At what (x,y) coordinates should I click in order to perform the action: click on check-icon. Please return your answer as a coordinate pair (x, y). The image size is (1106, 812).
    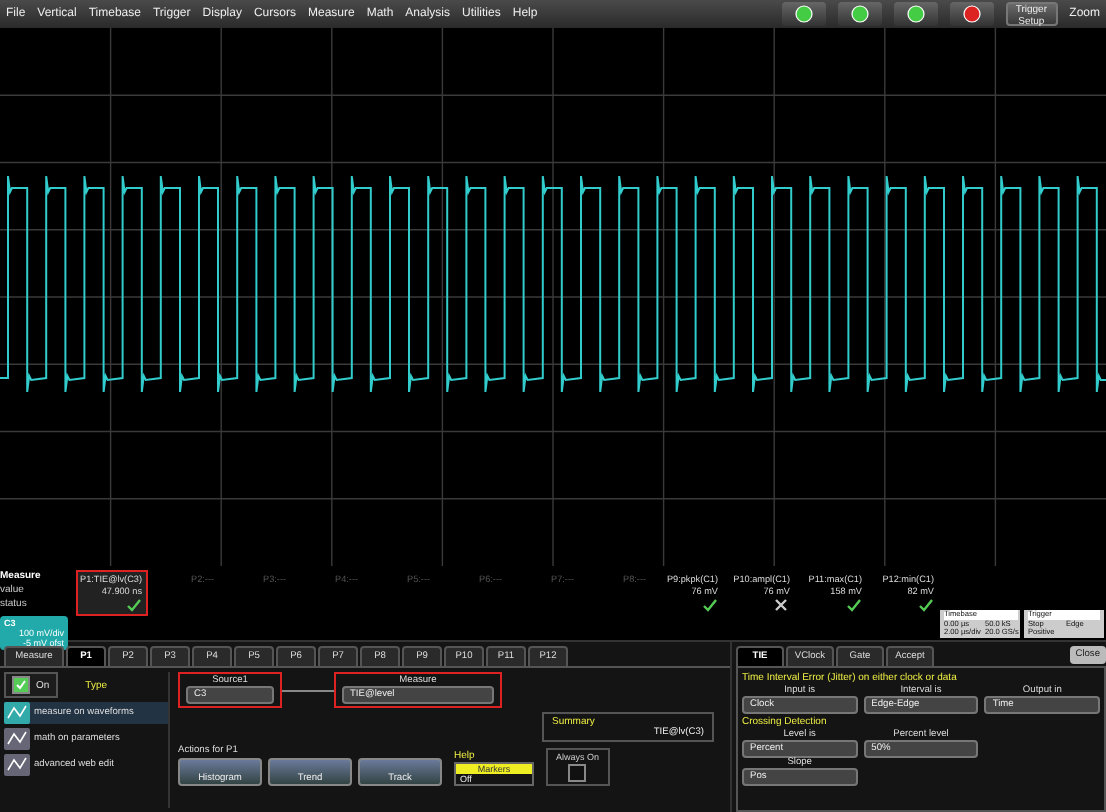
    Looking at the image, I should click on (21, 685).